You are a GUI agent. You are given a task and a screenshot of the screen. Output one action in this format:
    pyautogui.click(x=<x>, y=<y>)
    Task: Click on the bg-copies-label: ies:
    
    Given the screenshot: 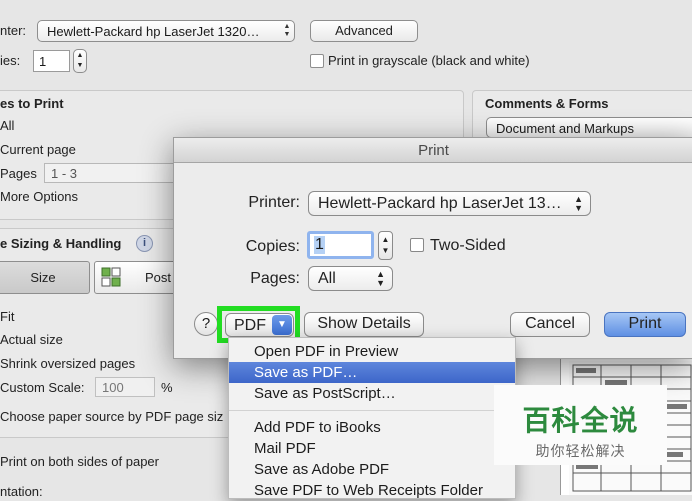 What is the action you would take?
    pyautogui.click(x=10, y=60)
    